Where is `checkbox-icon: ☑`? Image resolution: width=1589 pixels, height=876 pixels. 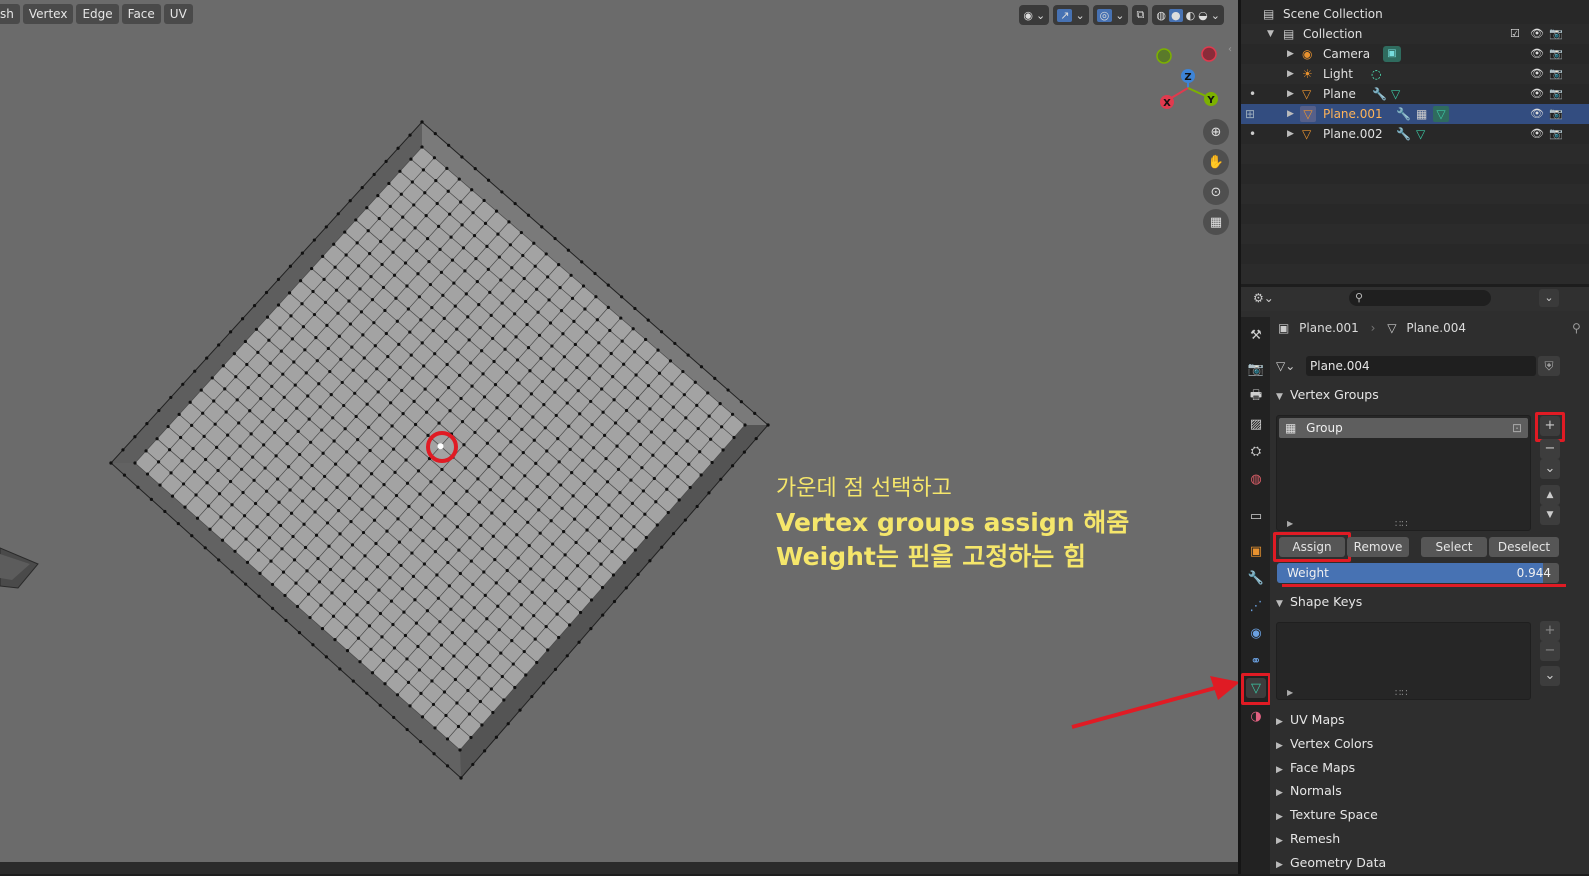 checkbox-icon: ☑ is located at coordinates (1515, 34).